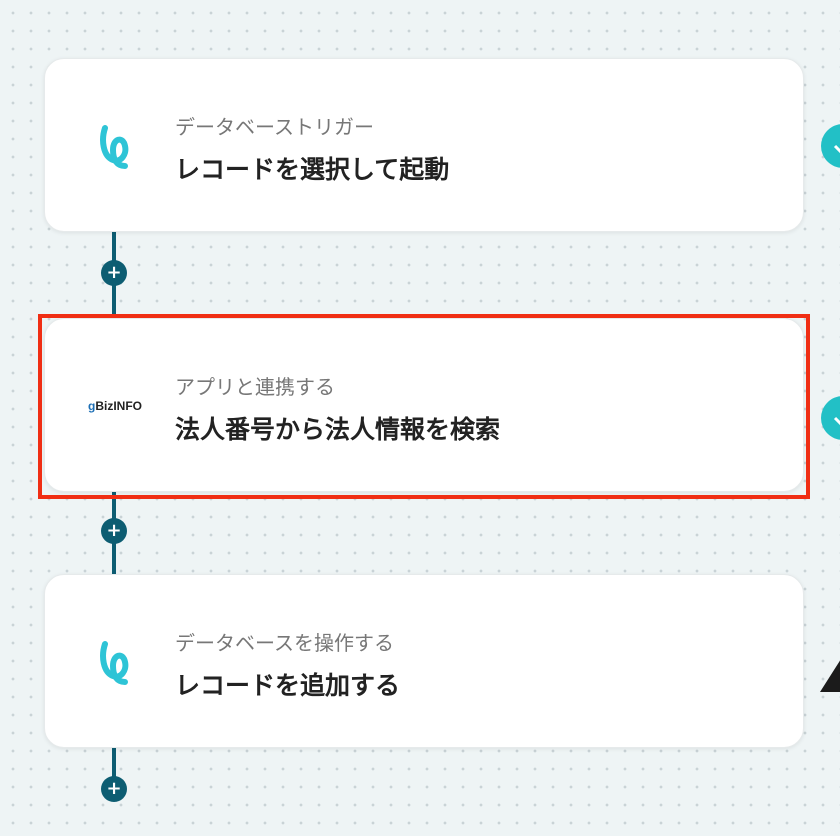 This screenshot has width=840, height=836. I want to click on step-title: 法人番号から法人情報を検索, so click(338, 429).